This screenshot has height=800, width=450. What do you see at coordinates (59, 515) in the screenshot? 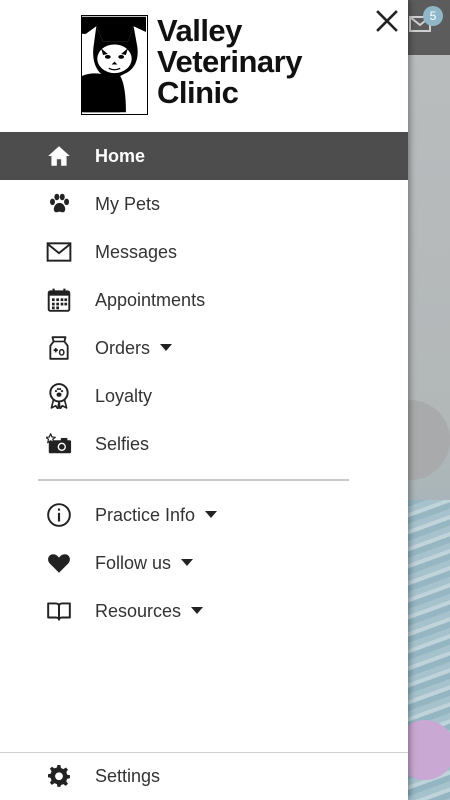
I see `info-icon` at bounding box center [59, 515].